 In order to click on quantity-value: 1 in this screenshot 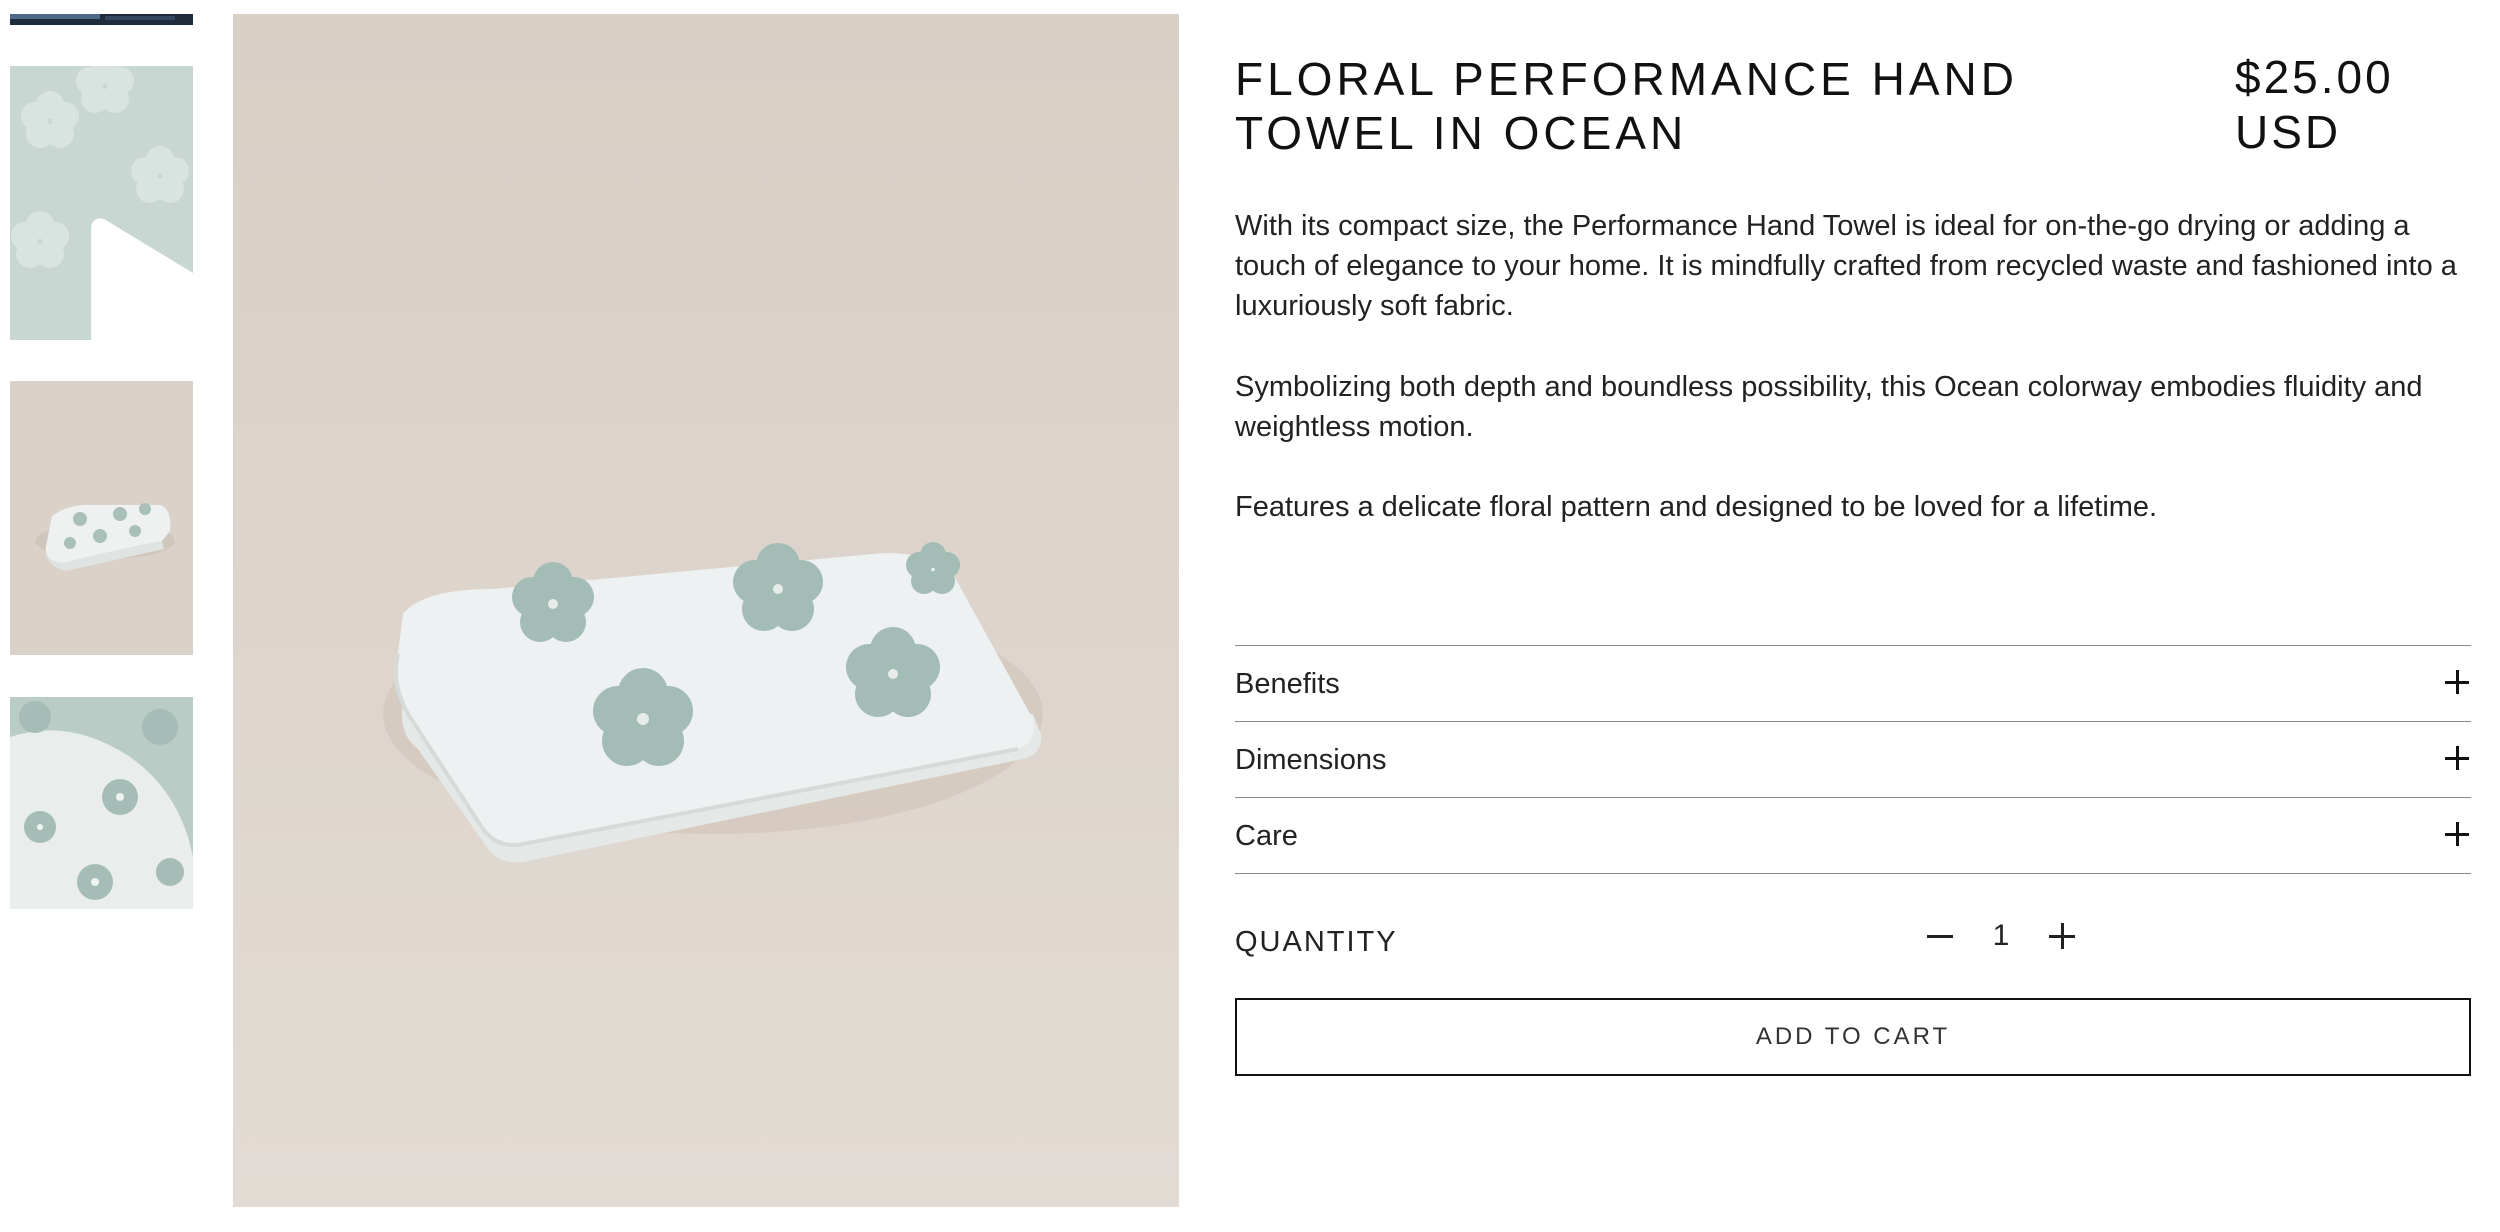, I will do `click(2001, 936)`.